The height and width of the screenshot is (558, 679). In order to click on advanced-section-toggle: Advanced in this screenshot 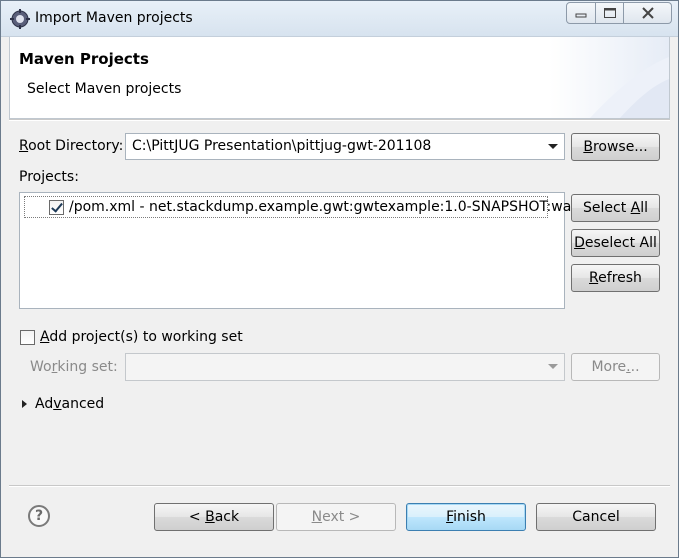, I will do `click(69, 404)`.